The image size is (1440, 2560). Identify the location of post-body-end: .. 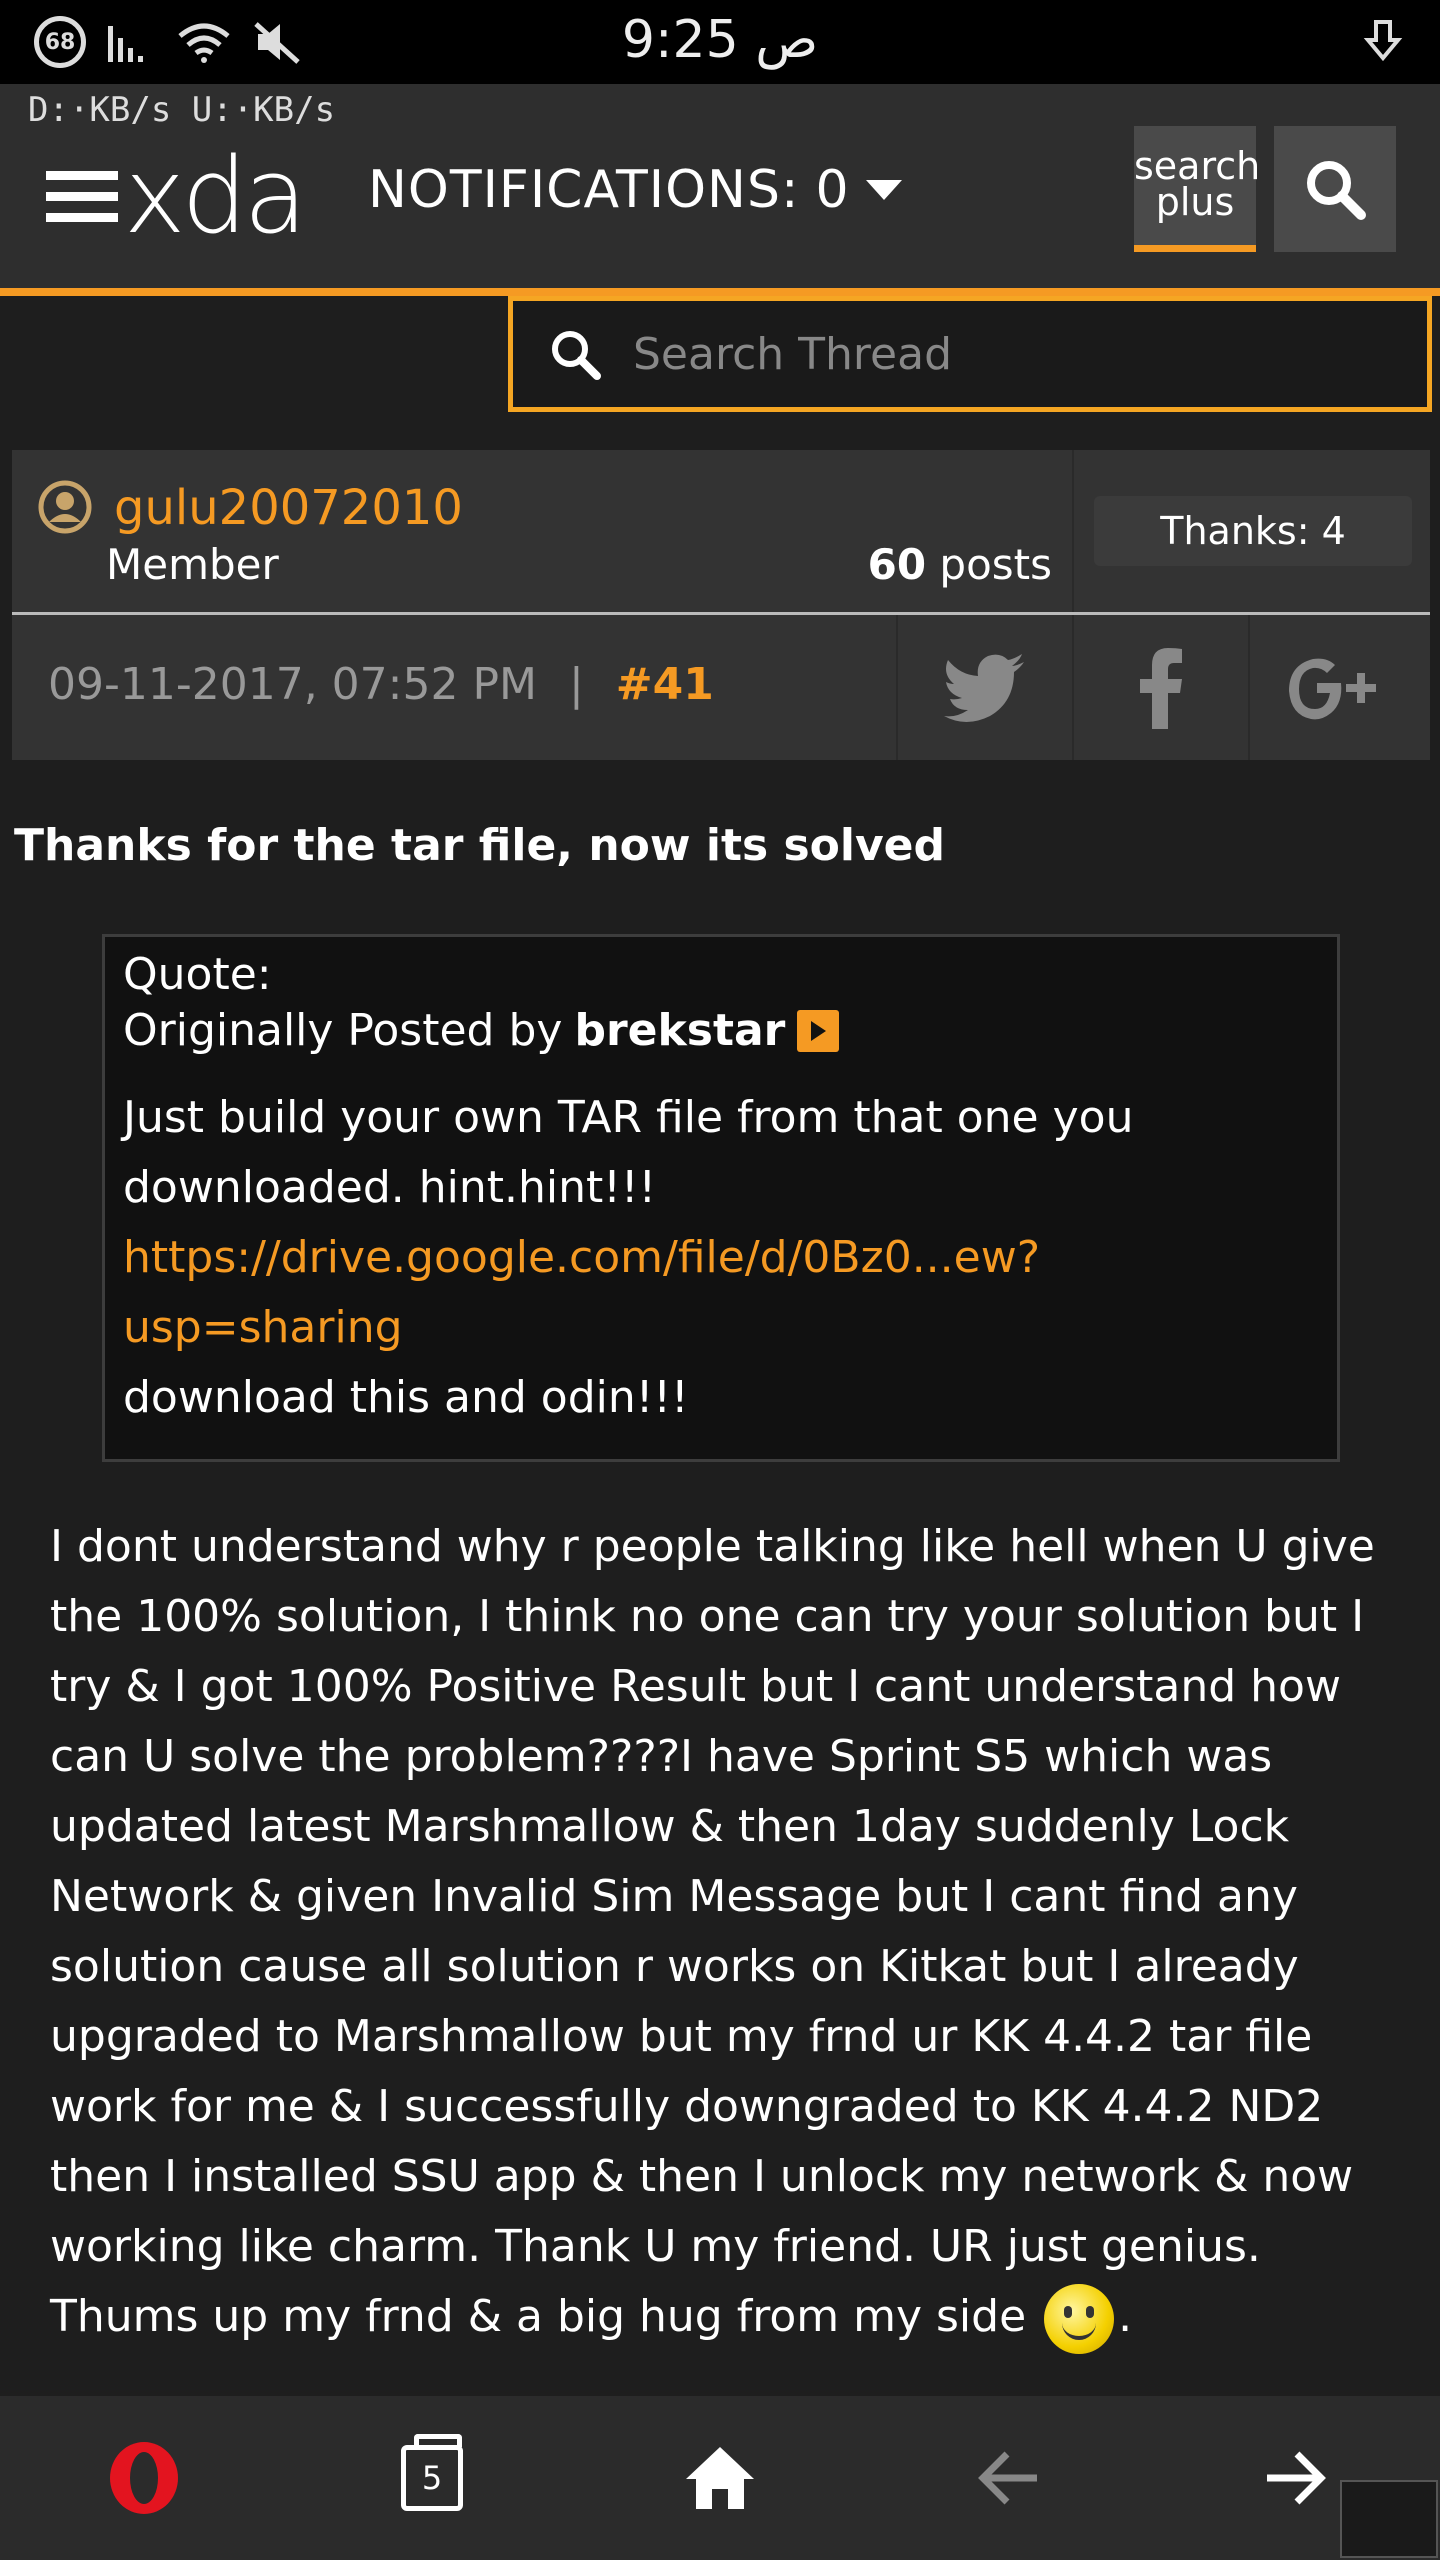
(1125, 2316).